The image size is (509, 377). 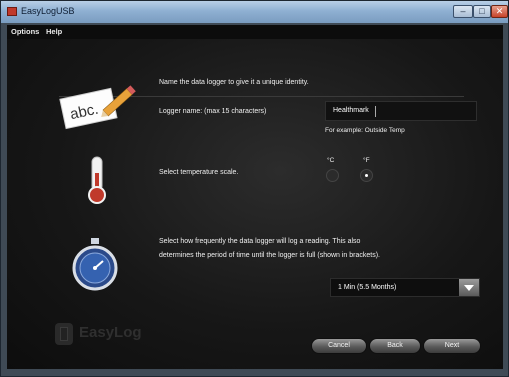 What do you see at coordinates (54, 31) in the screenshot?
I see `menu-help: Help` at bounding box center [54, 31].